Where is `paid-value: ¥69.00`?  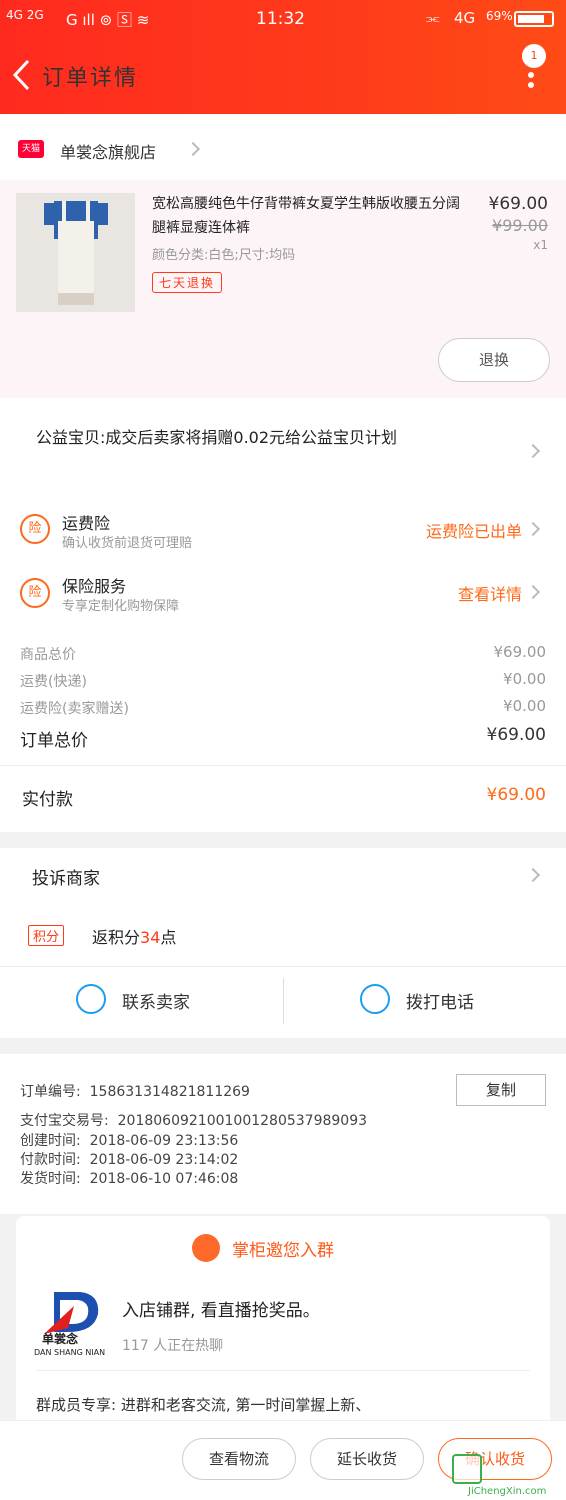 paid-value: ¥69.00 is located at coordinates (516, 795).